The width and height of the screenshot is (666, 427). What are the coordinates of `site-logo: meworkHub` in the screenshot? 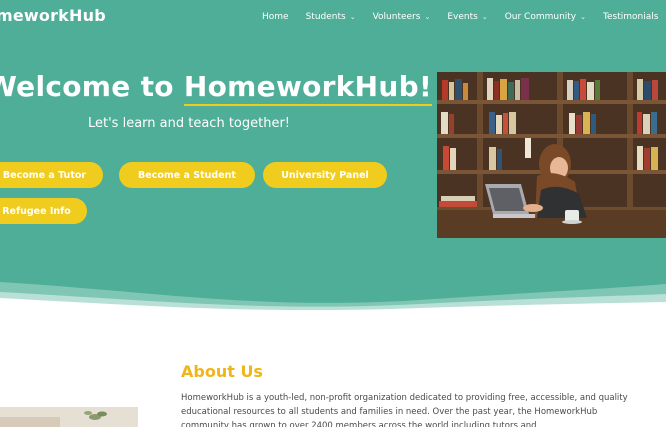 It's located at (53, 15).